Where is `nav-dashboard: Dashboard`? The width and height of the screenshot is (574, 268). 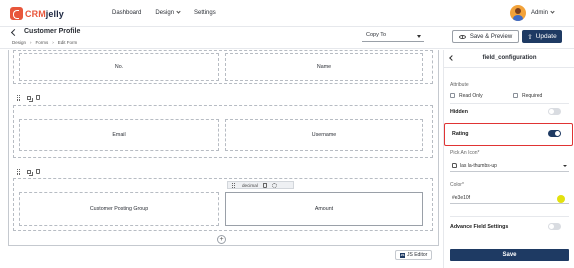 nav-dashboard: Dashboard is located at coordinates (126, 13).